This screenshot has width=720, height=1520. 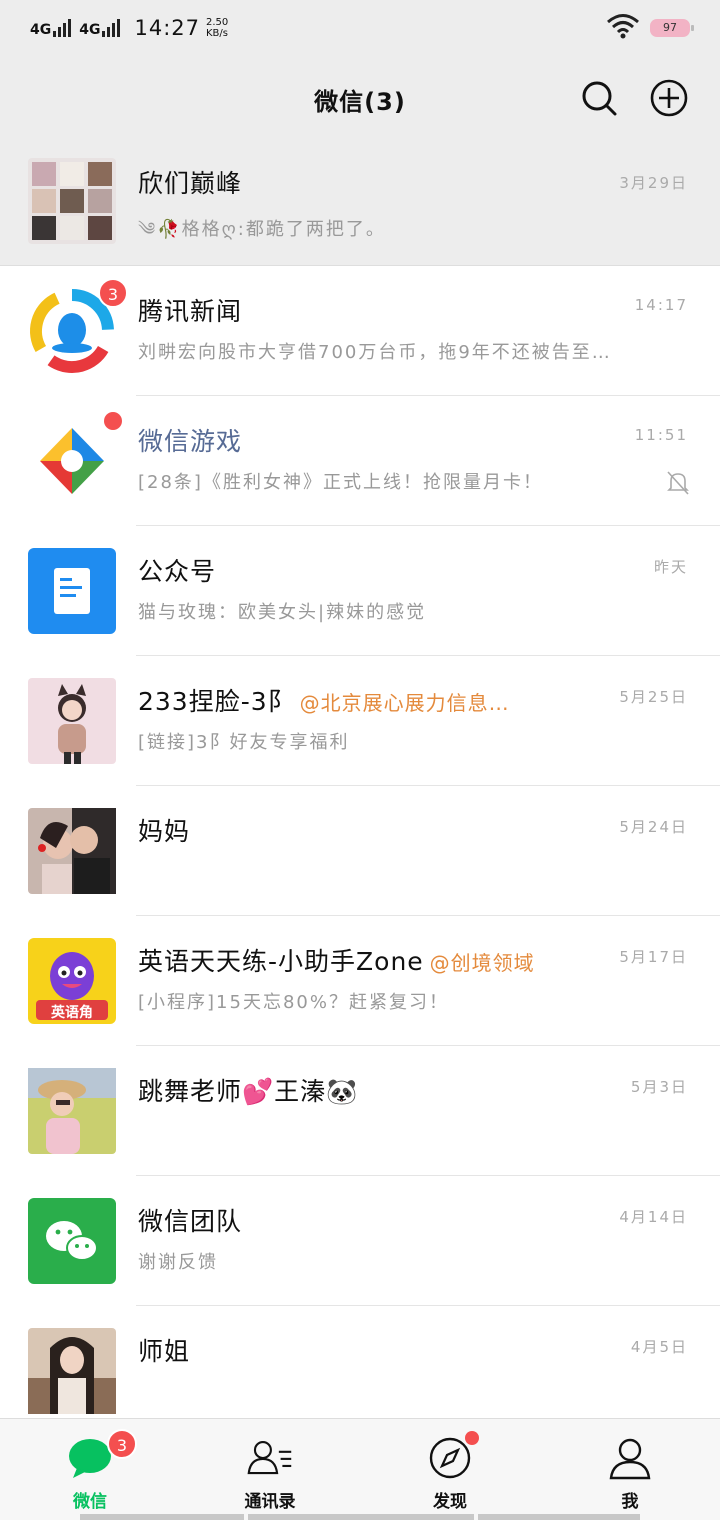 I want to click on chat-name: 妈妈, so click(x=164, y=831).